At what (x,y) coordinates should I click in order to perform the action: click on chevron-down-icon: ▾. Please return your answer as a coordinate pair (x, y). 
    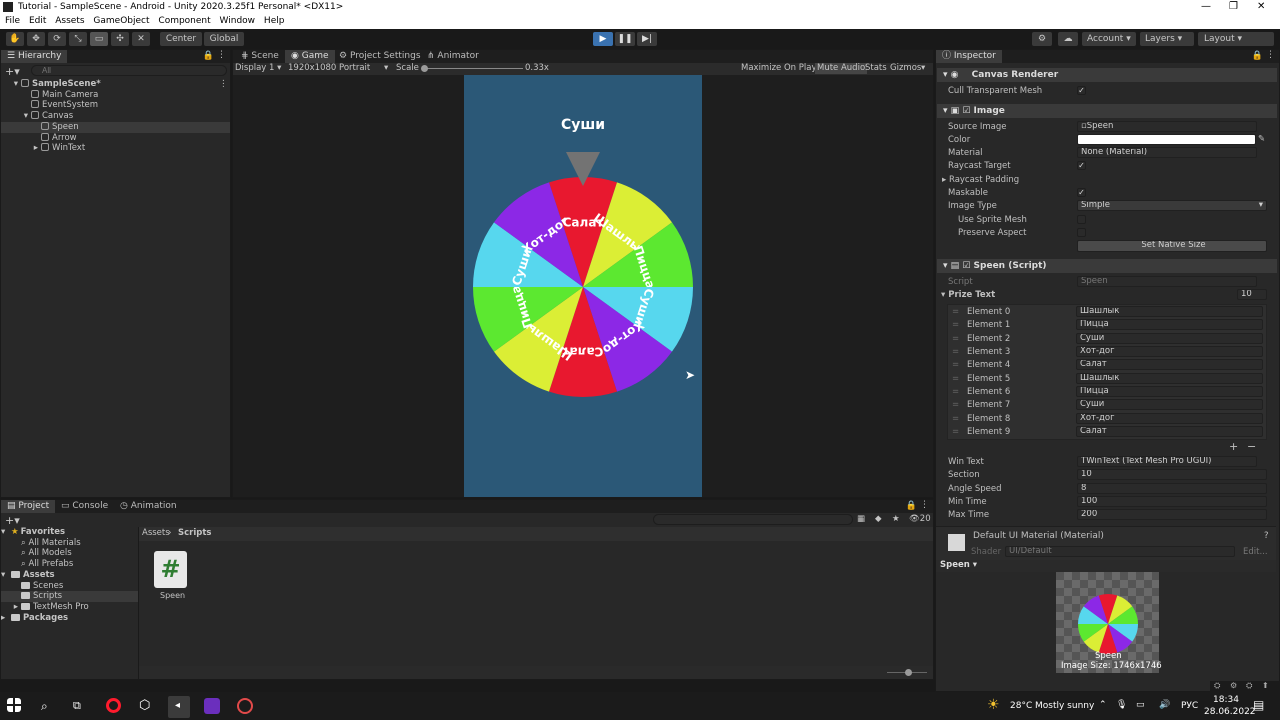
    Looking at the image, I should click on (923, 68).